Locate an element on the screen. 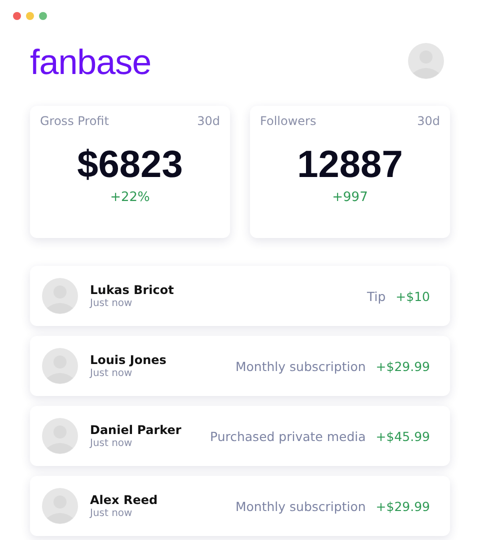  transaction-amount: +$10 is located at coordinates (413, 296).